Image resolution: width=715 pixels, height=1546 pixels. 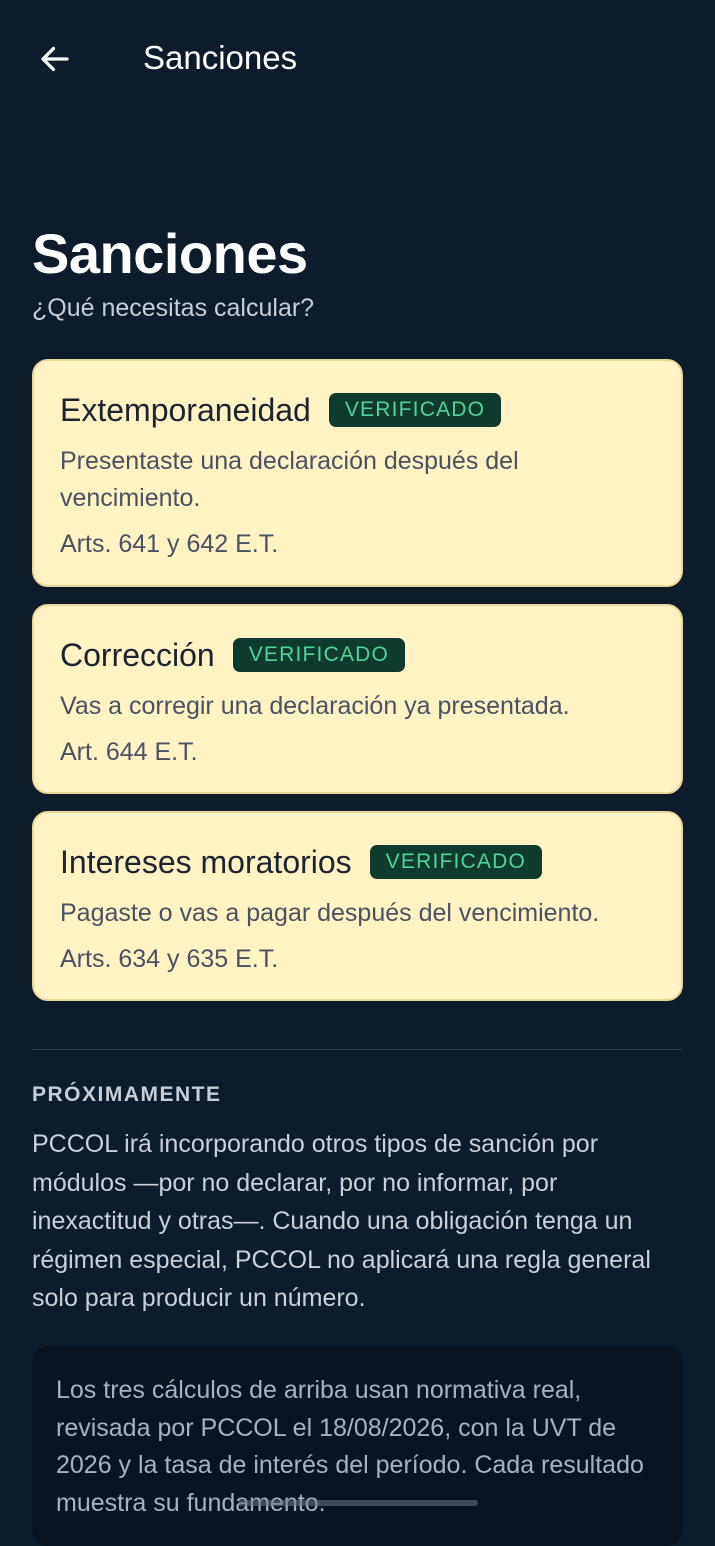 What do you see at coordinates (169, 544) in the screenshot?
I see `card-reference: Arts. 641 y 642 E.T.` at bounding box center [169, 544].